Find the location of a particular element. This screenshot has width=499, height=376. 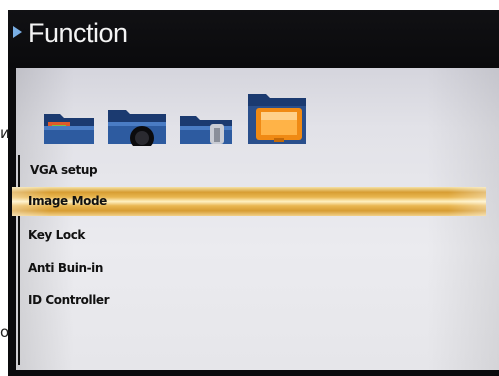

menu-item-anti-burn-in: Anti Buin-in is located at coordinates (65, 268).